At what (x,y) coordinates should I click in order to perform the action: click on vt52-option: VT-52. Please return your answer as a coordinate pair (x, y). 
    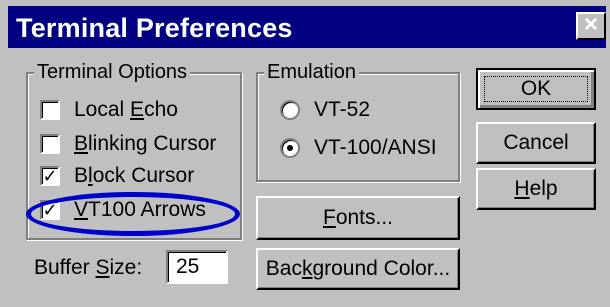
    Looking at the image, I should click on (325, 110).